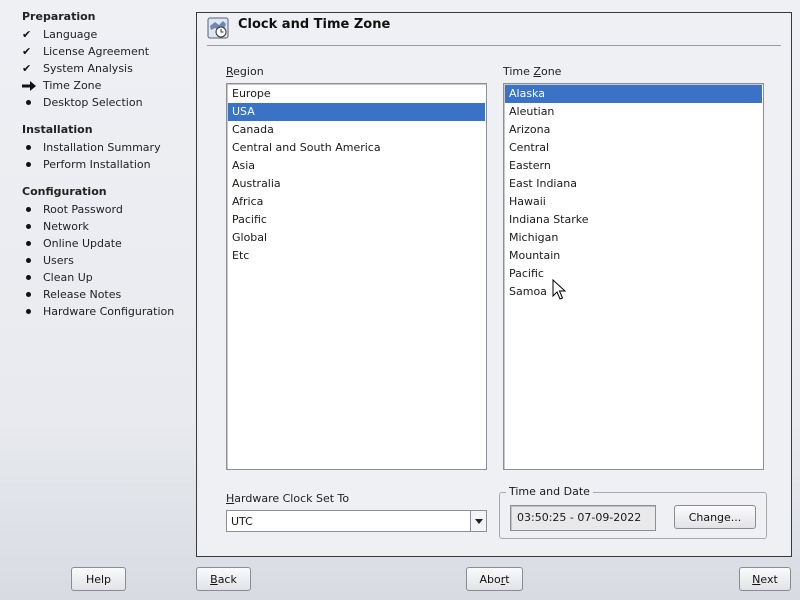 The width and height of the screenshot is (800, 600). What do you see at coordinates (66, 226) in the screenshot?
I see `sidebar-item-label: Network` at bounding box center [66, 226].